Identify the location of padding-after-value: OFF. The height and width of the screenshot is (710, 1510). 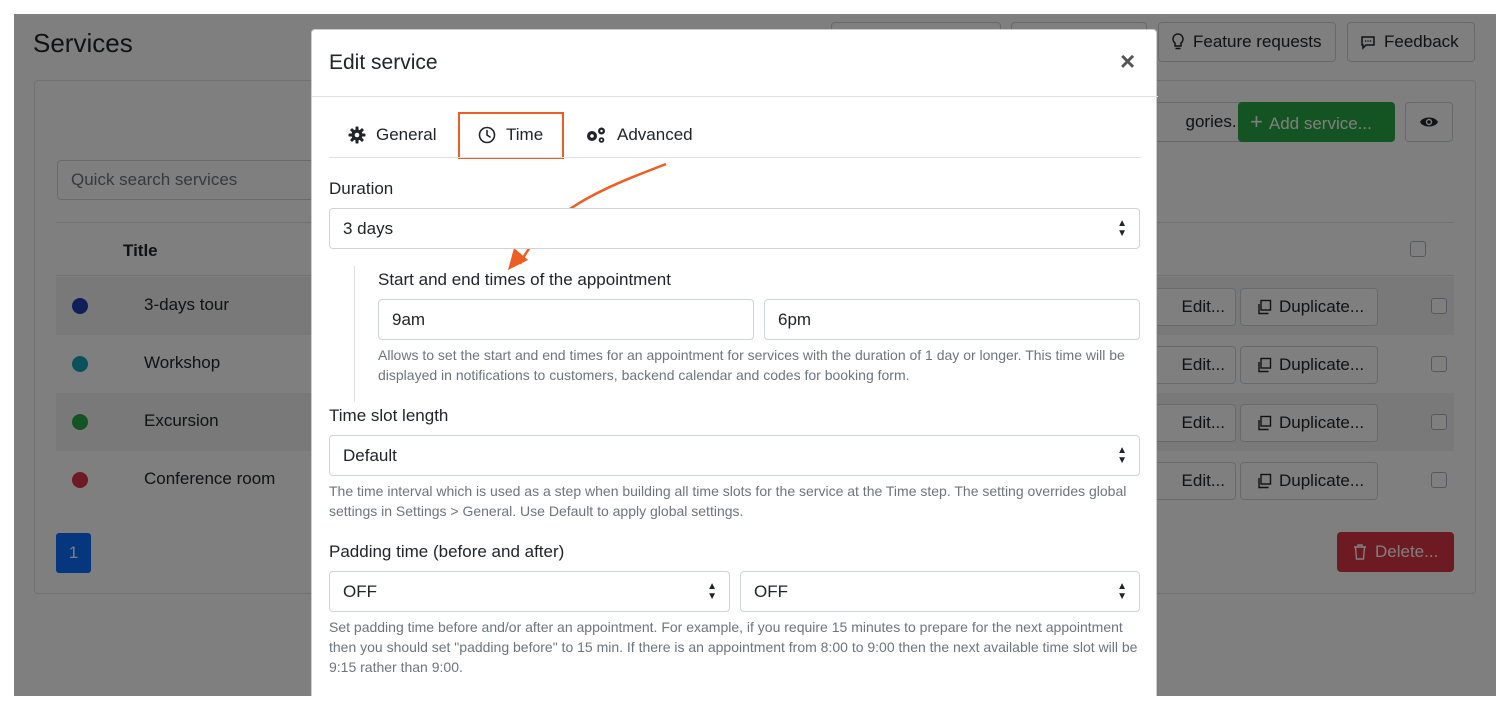
(771, 591).